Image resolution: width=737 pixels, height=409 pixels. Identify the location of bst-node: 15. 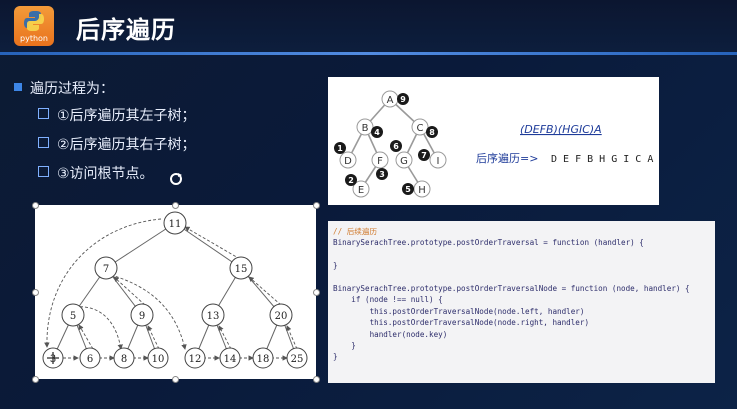
(241, 269).